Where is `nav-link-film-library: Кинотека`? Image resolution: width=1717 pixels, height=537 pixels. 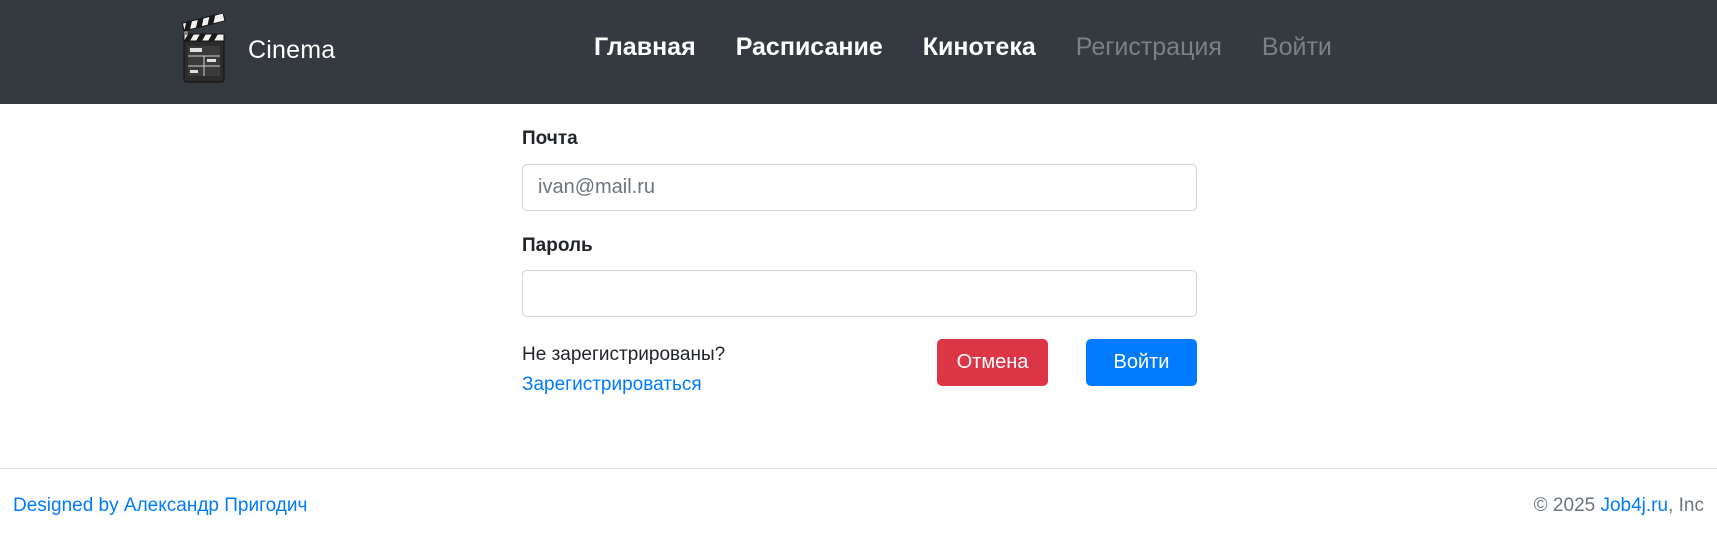
nav-link-film-library: Кинотека is located at coordinates (979, 47).